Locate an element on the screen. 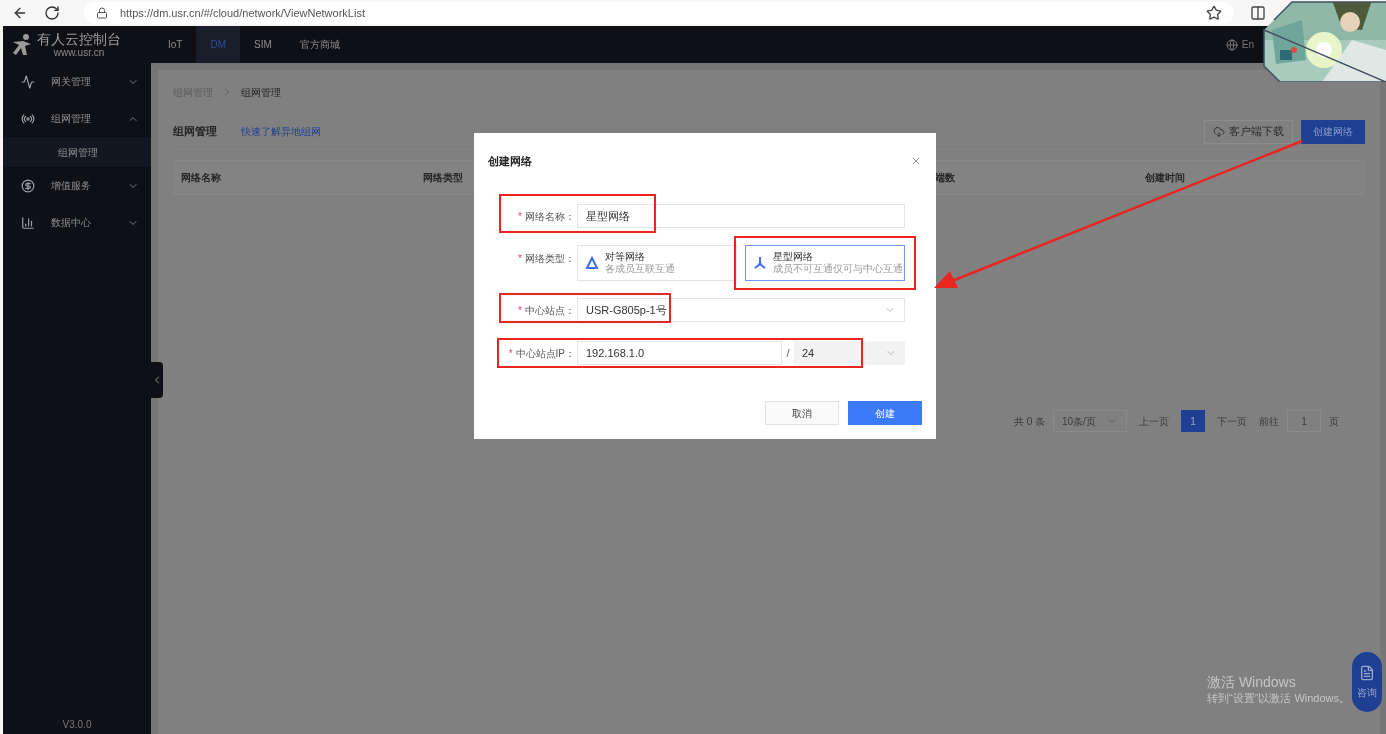  nav-tab: SIM is located at coordinates (263, 44).